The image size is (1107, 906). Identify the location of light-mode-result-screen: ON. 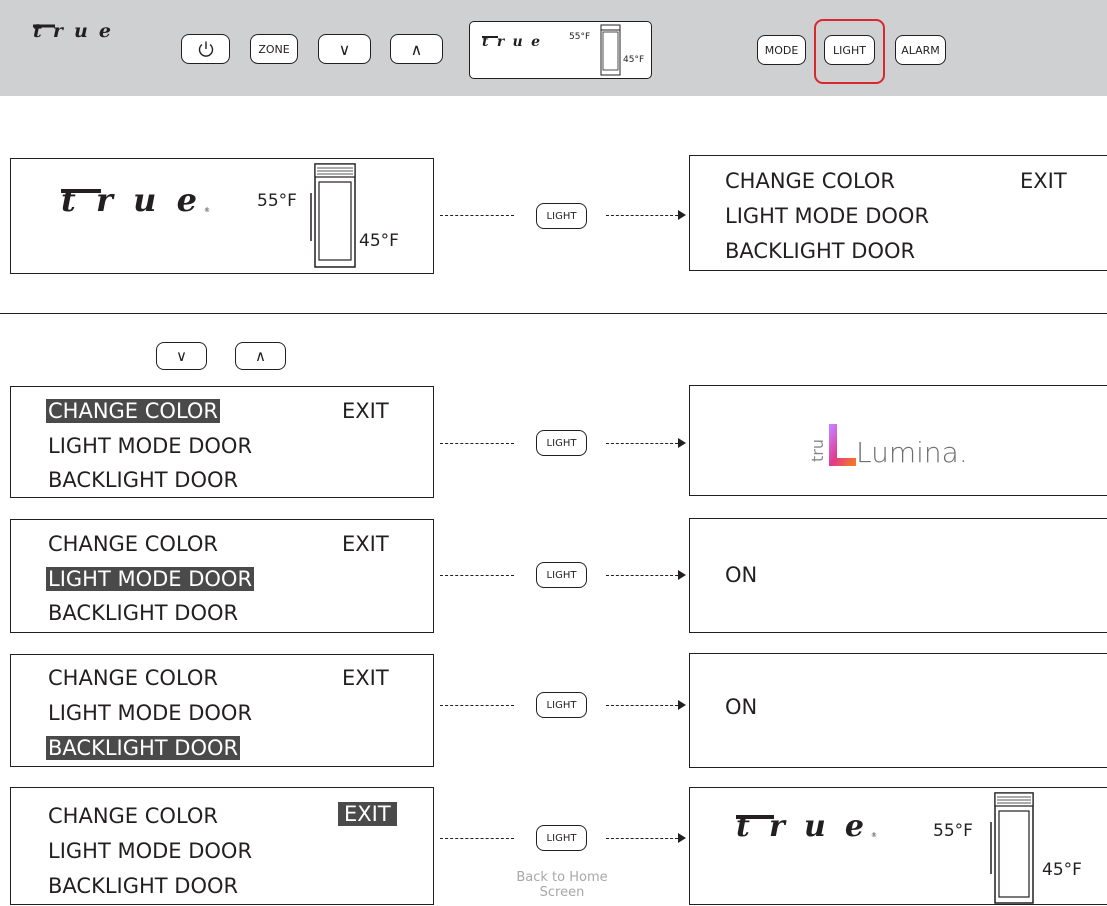
(898, 575).